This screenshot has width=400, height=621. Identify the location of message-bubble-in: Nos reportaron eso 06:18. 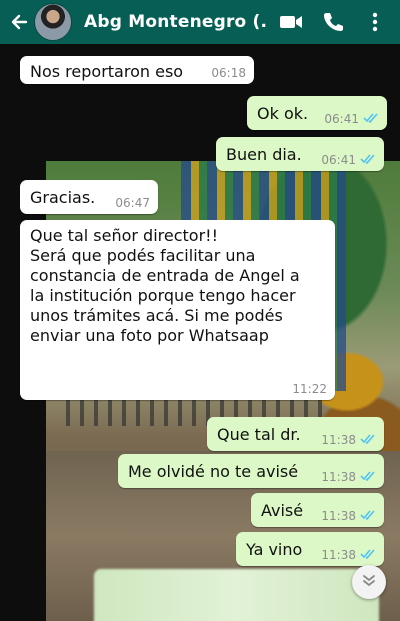
(137, 70).